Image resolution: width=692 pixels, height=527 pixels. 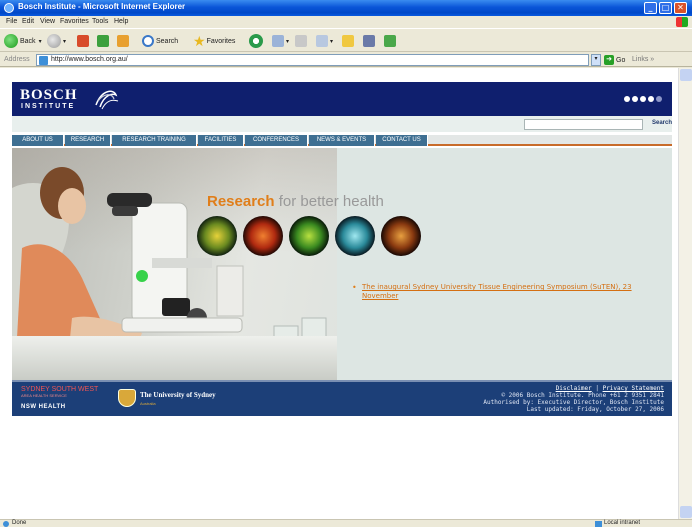 I want to click on sswahs-logo: SYDNEY SOUTH WEST AREA HEALTH SERVICE, so click(x=59, y=392).